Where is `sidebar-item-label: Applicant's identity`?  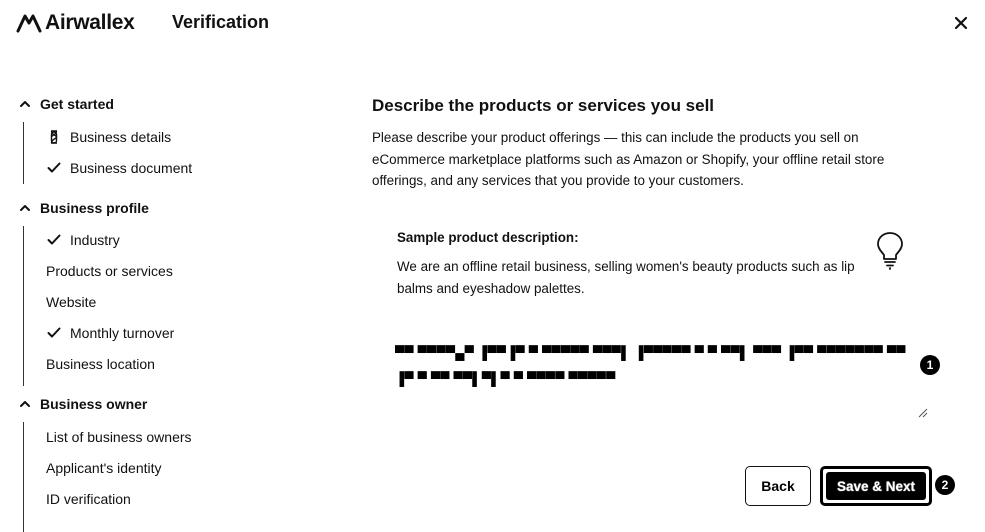
sidebar-item-label: Applicant's identity is located at coordinates (104, 468).